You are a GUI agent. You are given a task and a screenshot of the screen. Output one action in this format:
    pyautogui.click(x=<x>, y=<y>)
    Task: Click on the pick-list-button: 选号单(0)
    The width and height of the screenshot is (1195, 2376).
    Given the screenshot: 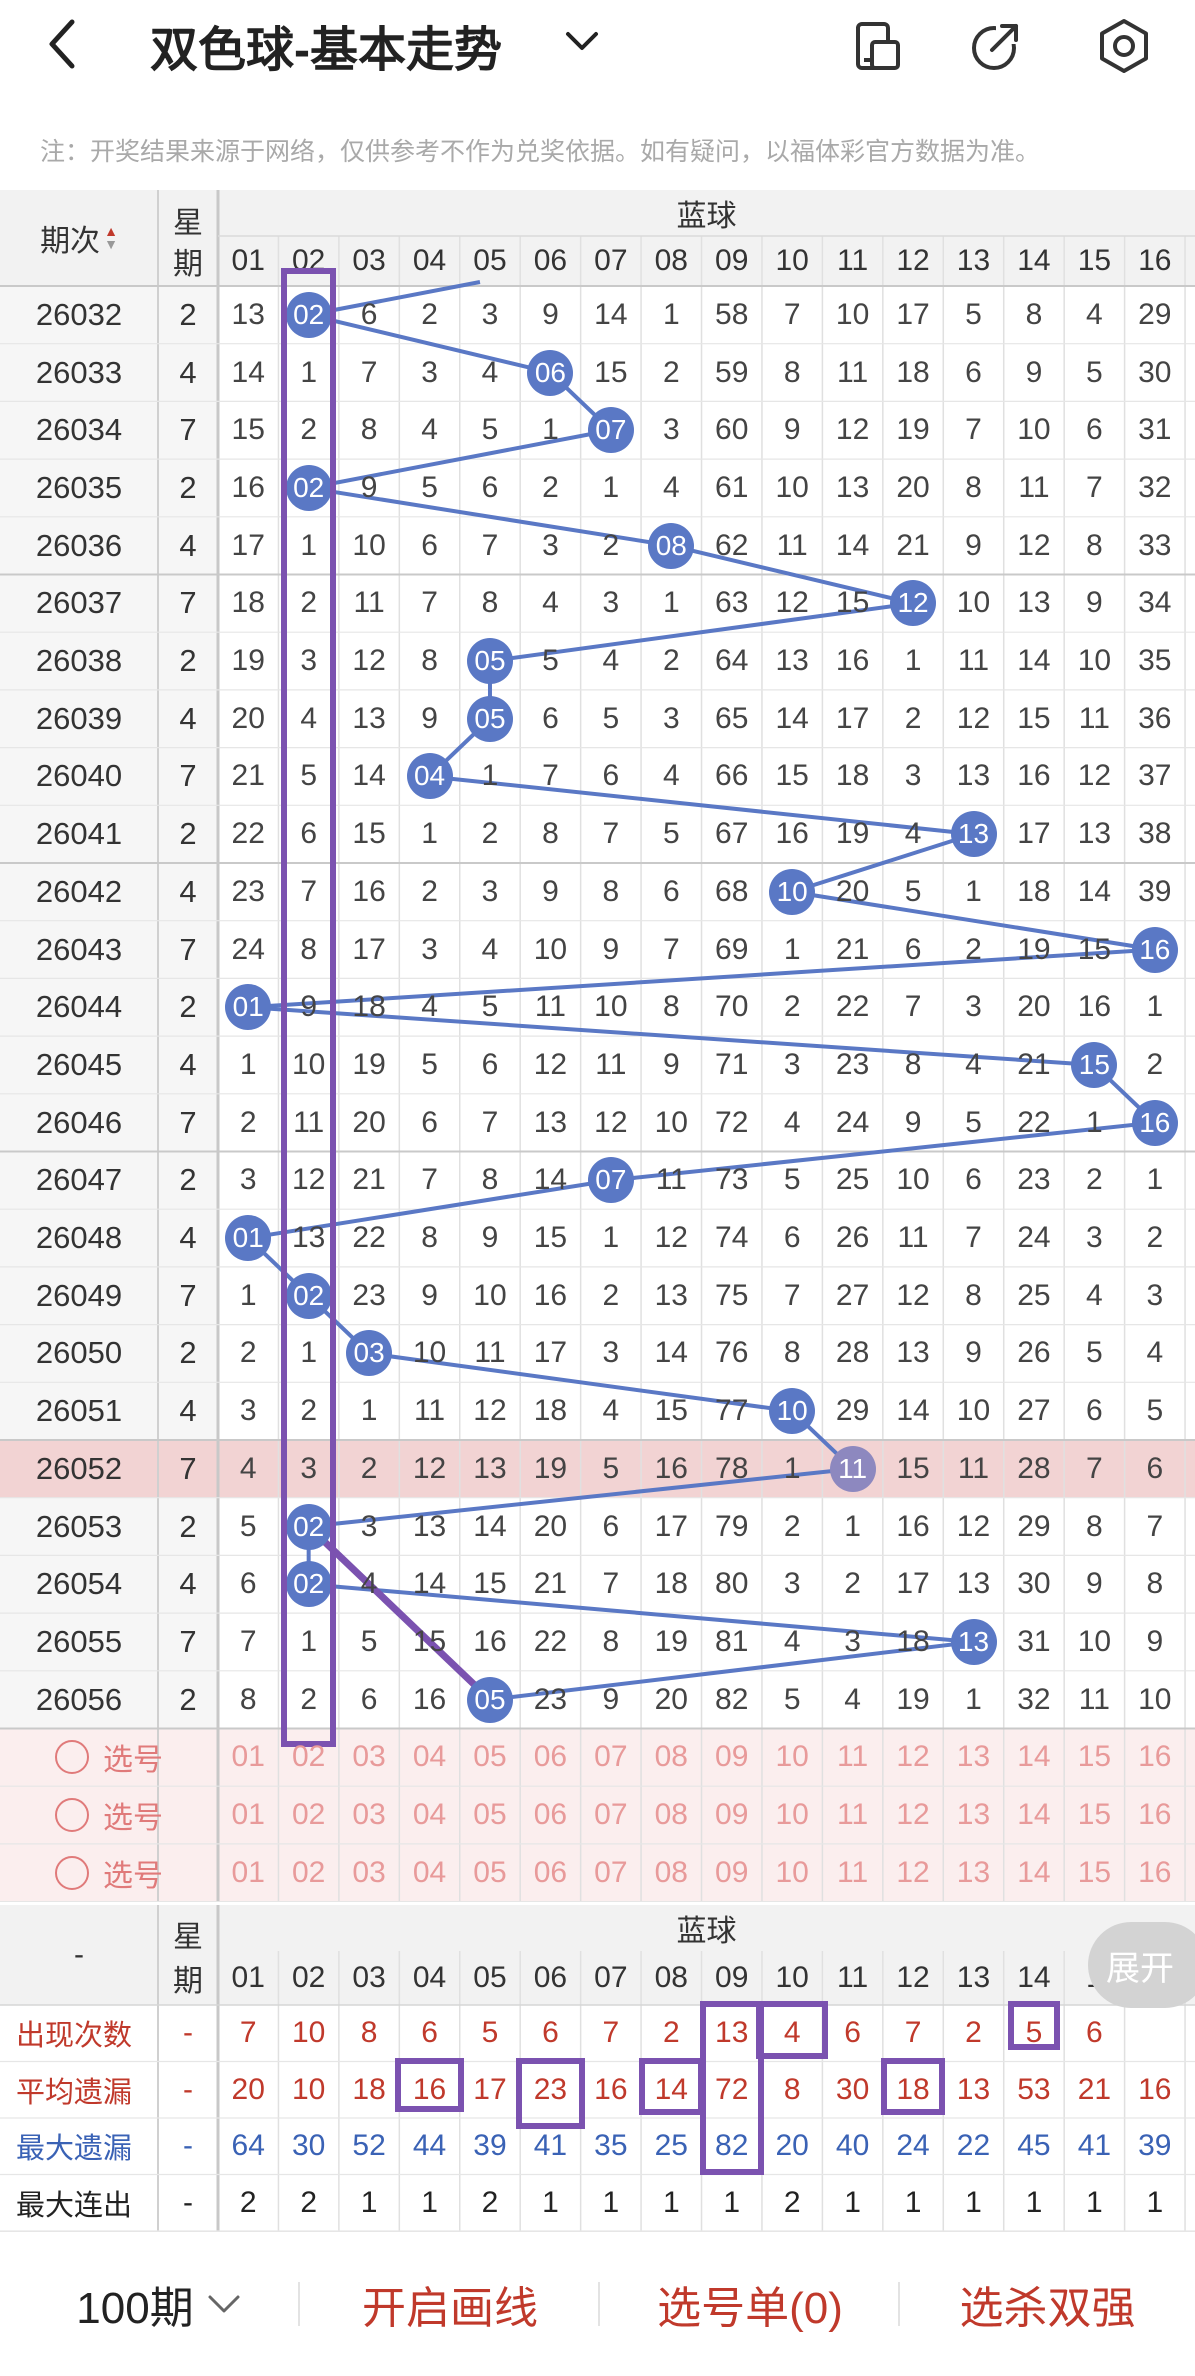 What is the action you would take?
    pyautogui.click(x=750, y=2304)
    